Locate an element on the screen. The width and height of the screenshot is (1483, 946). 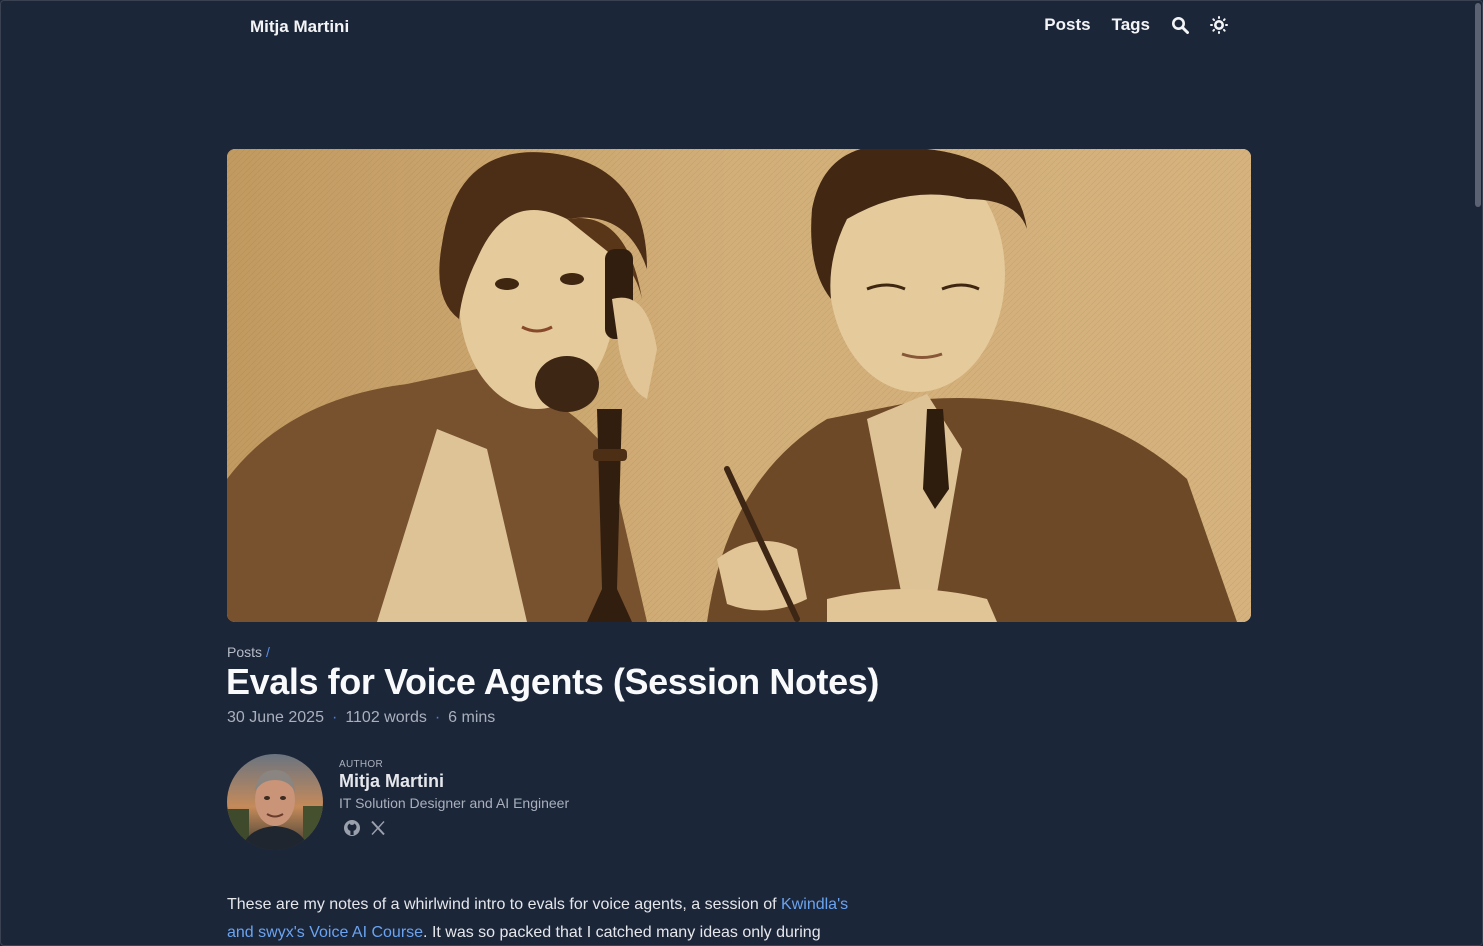
main-nav: Posts Tags is located at coordinates (1136, 25).